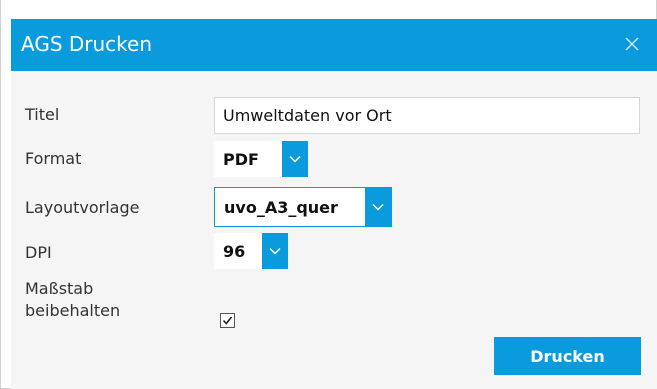 Image resolution: width=657 pixels, height=389 pixels. What do you see at coordinates (53, 158) in the screenshot?
I see `format-label: Format` at bounding box center [53, 158].